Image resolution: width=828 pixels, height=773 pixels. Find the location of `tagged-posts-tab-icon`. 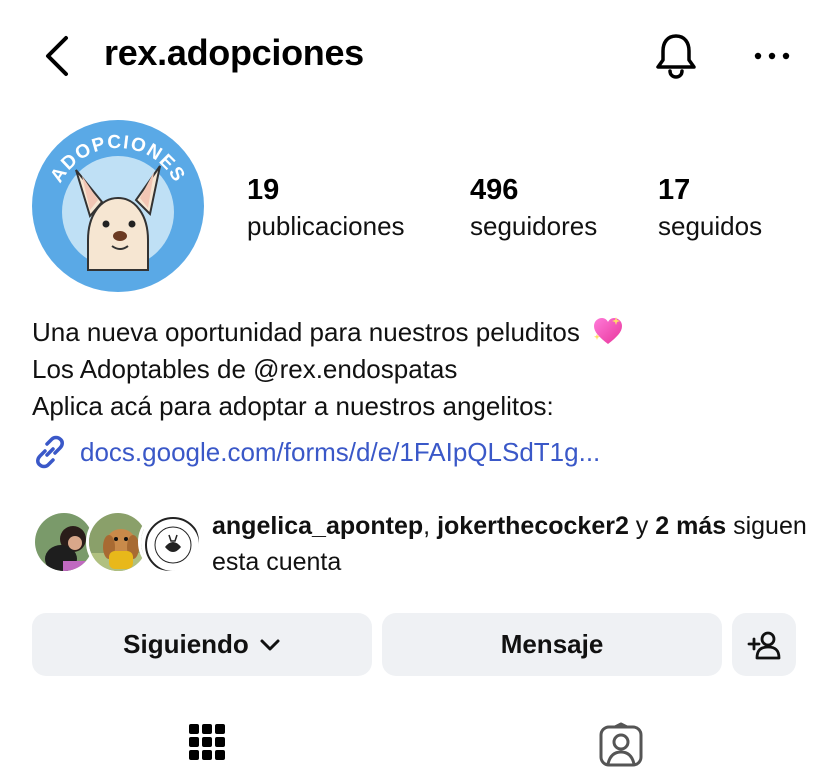

tagged-posts-tab-icon is located at coordinates (621, 745).